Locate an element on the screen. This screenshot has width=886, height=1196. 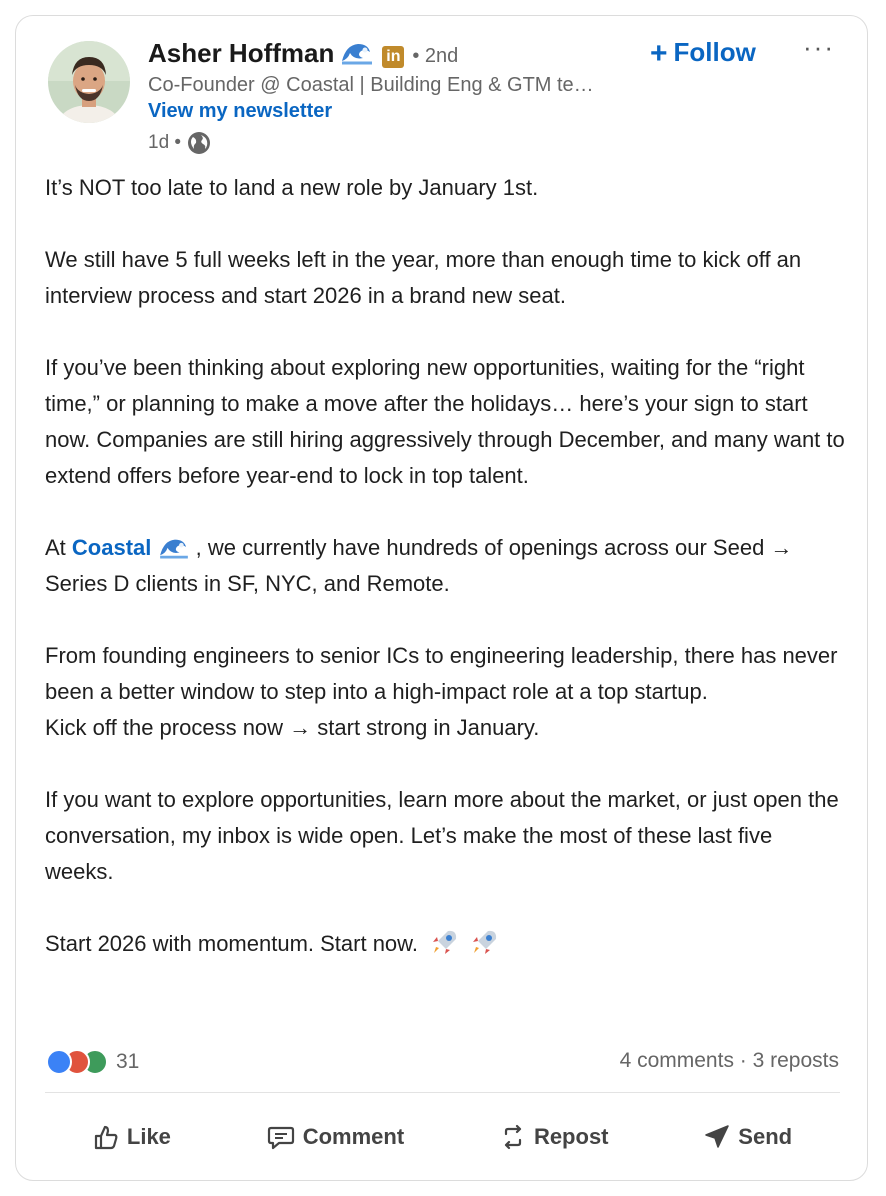
actions-divider is located at coordinates (442, 1092).